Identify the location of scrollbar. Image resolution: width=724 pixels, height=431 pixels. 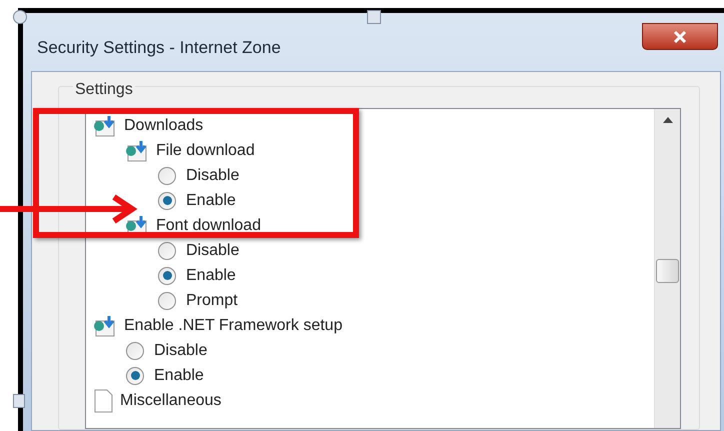
(667, 268).